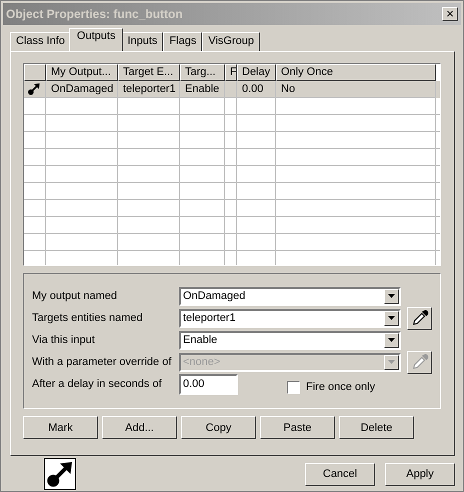 This screenshot has height=492, width=464. I want to click on list-row: OnDamaged teleporter1 Enable 0.00 No, so click(232, 89).